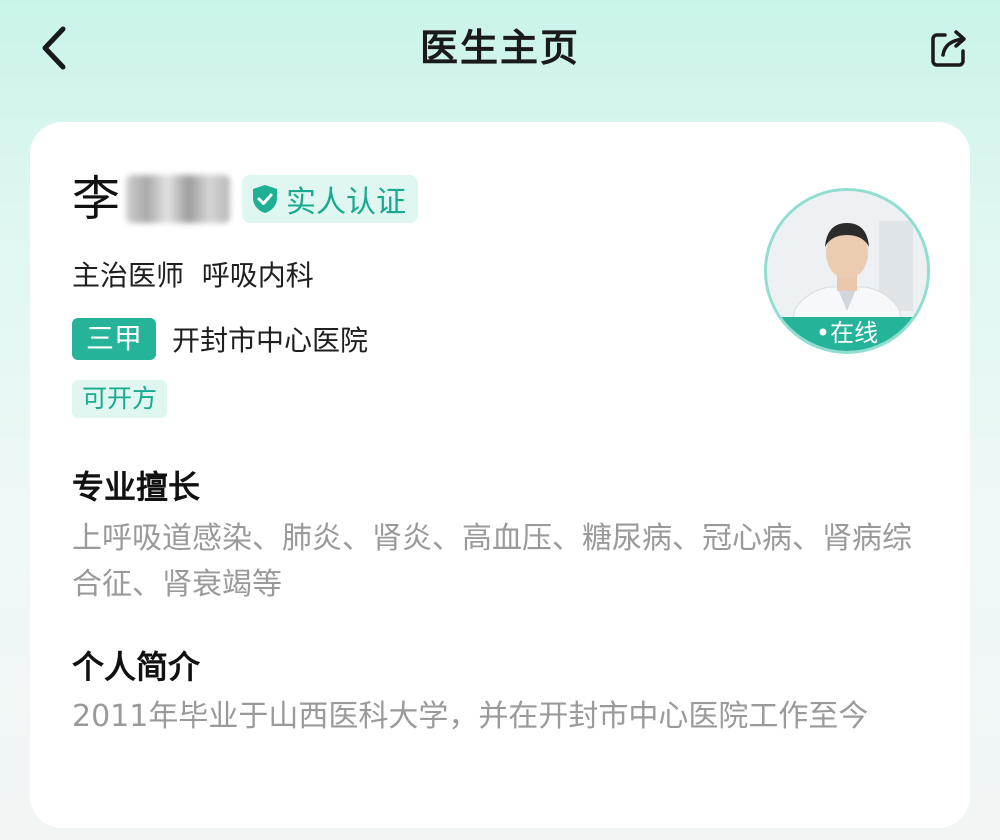  I want to click on doctor-name-row: 李 实人认证, so click(245, 199).